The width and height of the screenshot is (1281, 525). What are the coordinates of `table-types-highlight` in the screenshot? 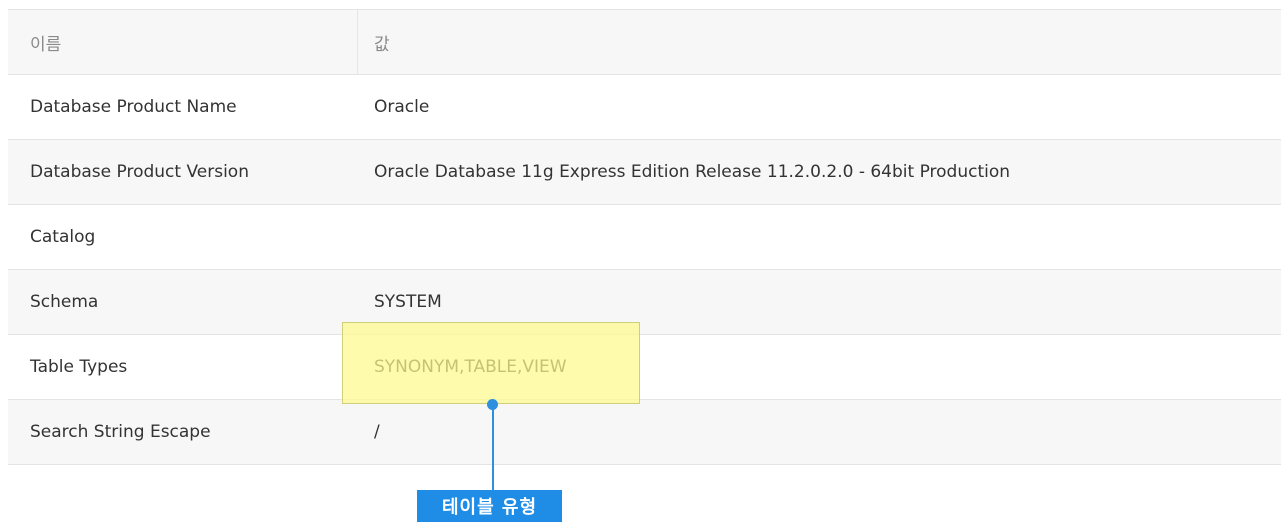 It's located at (491, 363).